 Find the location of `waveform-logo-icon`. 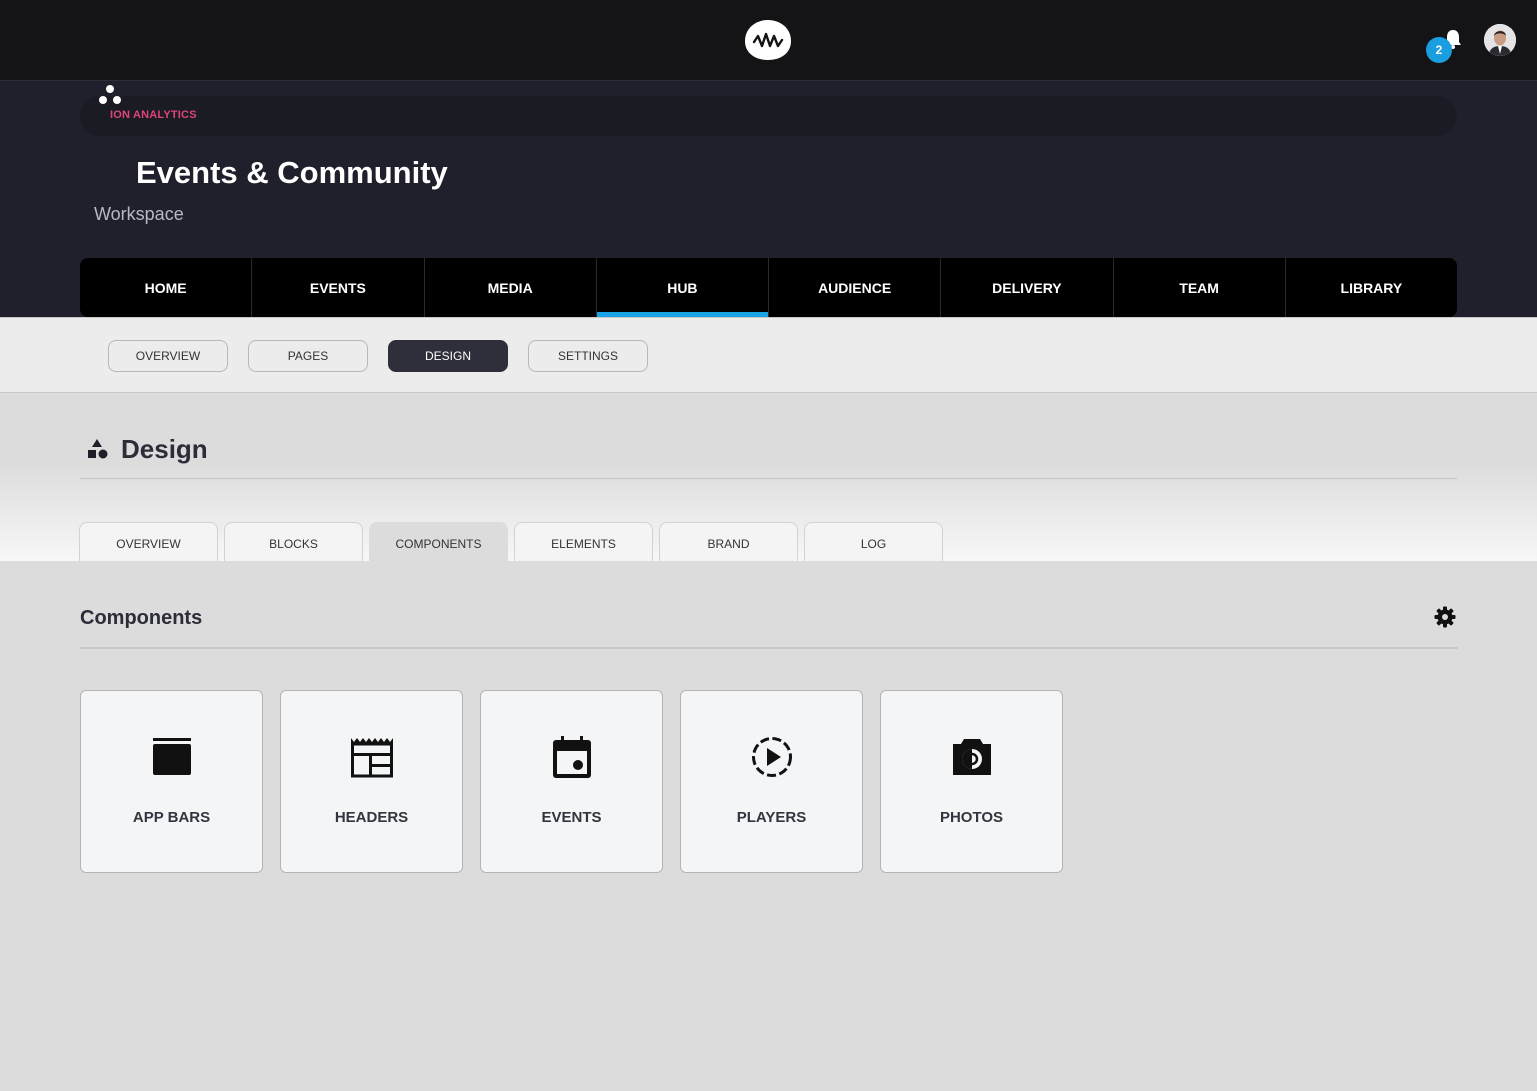

waveform-logo-icon is located at coordinates (768, 40).